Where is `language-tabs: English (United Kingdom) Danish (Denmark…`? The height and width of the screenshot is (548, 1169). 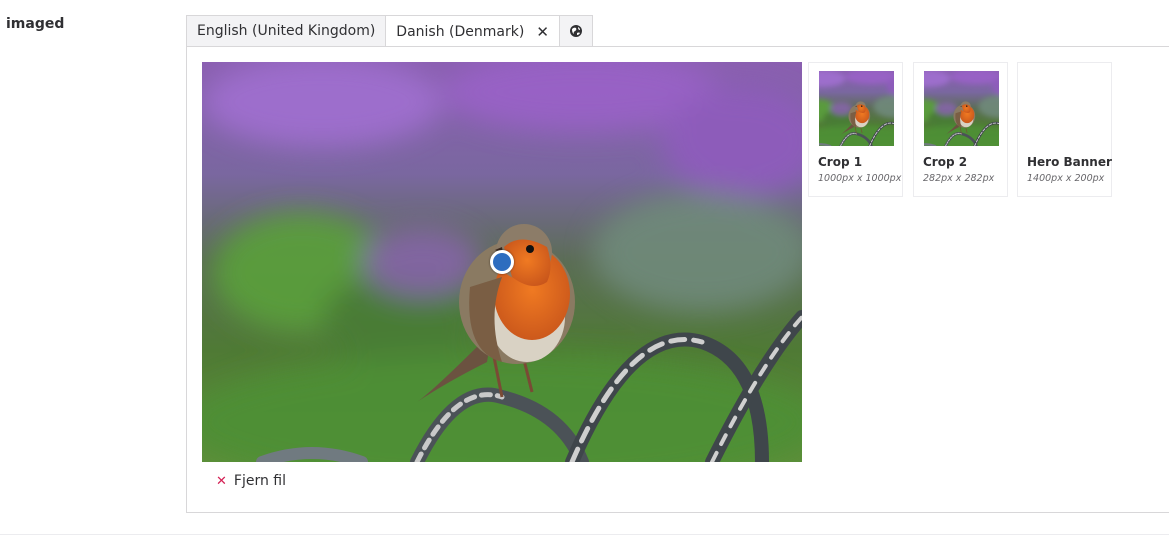 language-tabs: English (United Kingdom) Danish (Denmark… is located at coordinates (389, 31).